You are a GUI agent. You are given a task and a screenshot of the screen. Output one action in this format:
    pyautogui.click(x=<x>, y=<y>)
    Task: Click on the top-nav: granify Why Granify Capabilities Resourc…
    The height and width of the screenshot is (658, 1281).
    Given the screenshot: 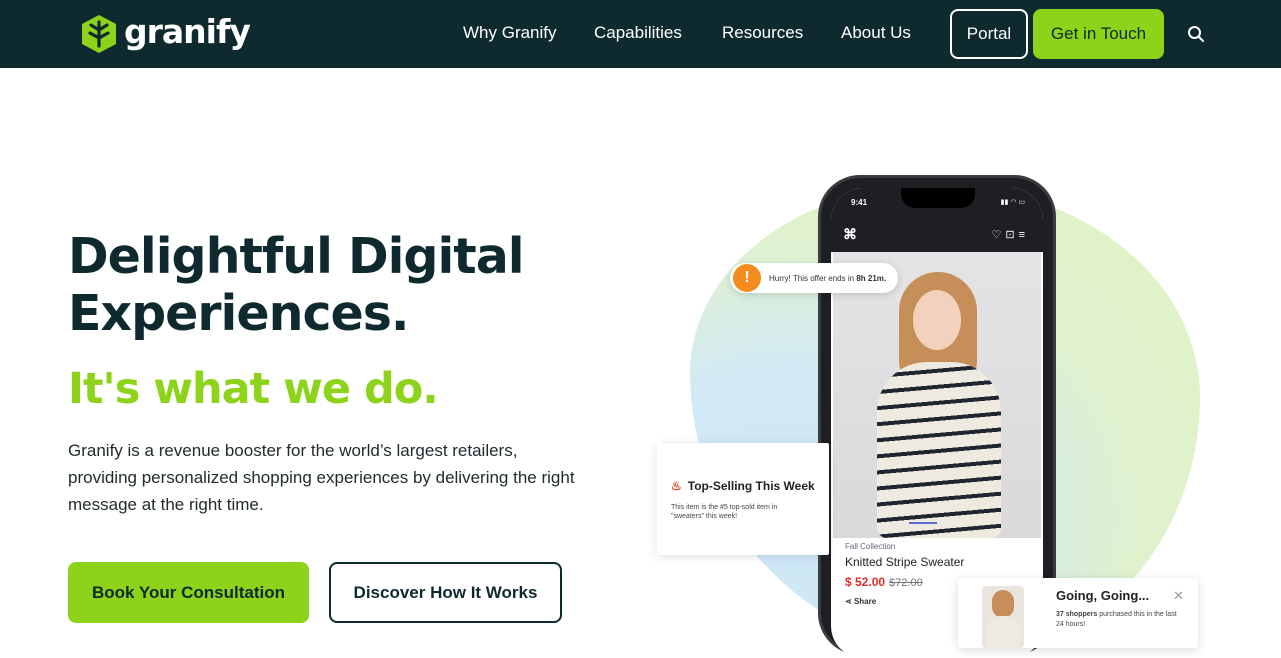 What is the action you would take?
    pyautogui.click(x=640, y=34)
    